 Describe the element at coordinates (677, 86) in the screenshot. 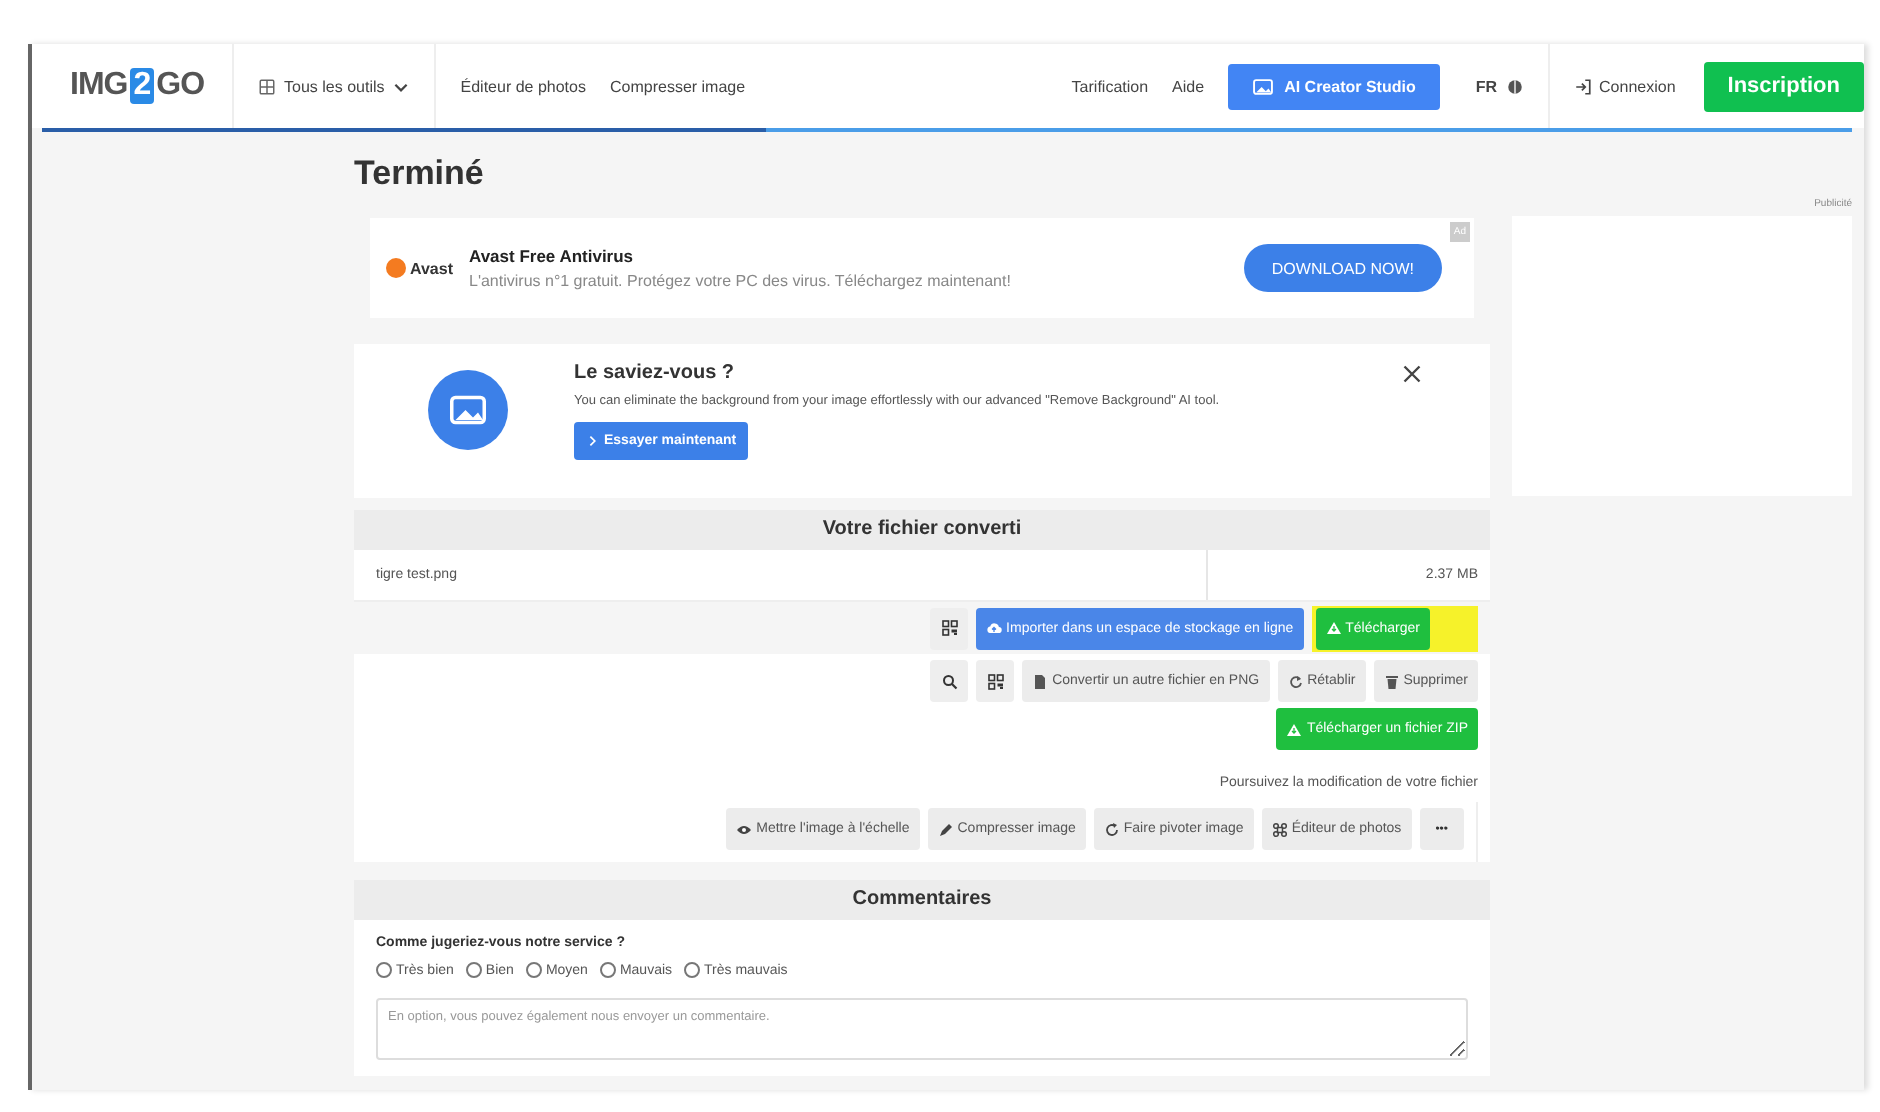

I see `nav-link: Compresser image` at that location.